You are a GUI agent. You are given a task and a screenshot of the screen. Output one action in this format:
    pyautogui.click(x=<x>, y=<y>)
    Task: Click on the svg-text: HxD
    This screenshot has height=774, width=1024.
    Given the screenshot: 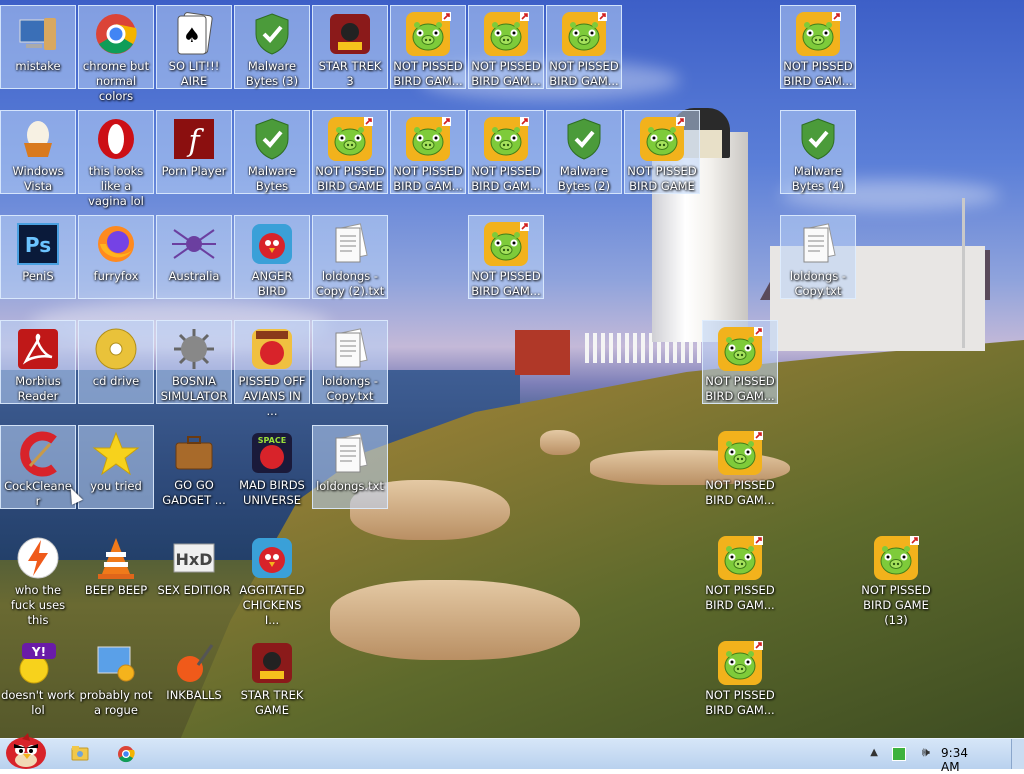 What is the action you would take?
    pyautogui.click(x=194, y=559)
    